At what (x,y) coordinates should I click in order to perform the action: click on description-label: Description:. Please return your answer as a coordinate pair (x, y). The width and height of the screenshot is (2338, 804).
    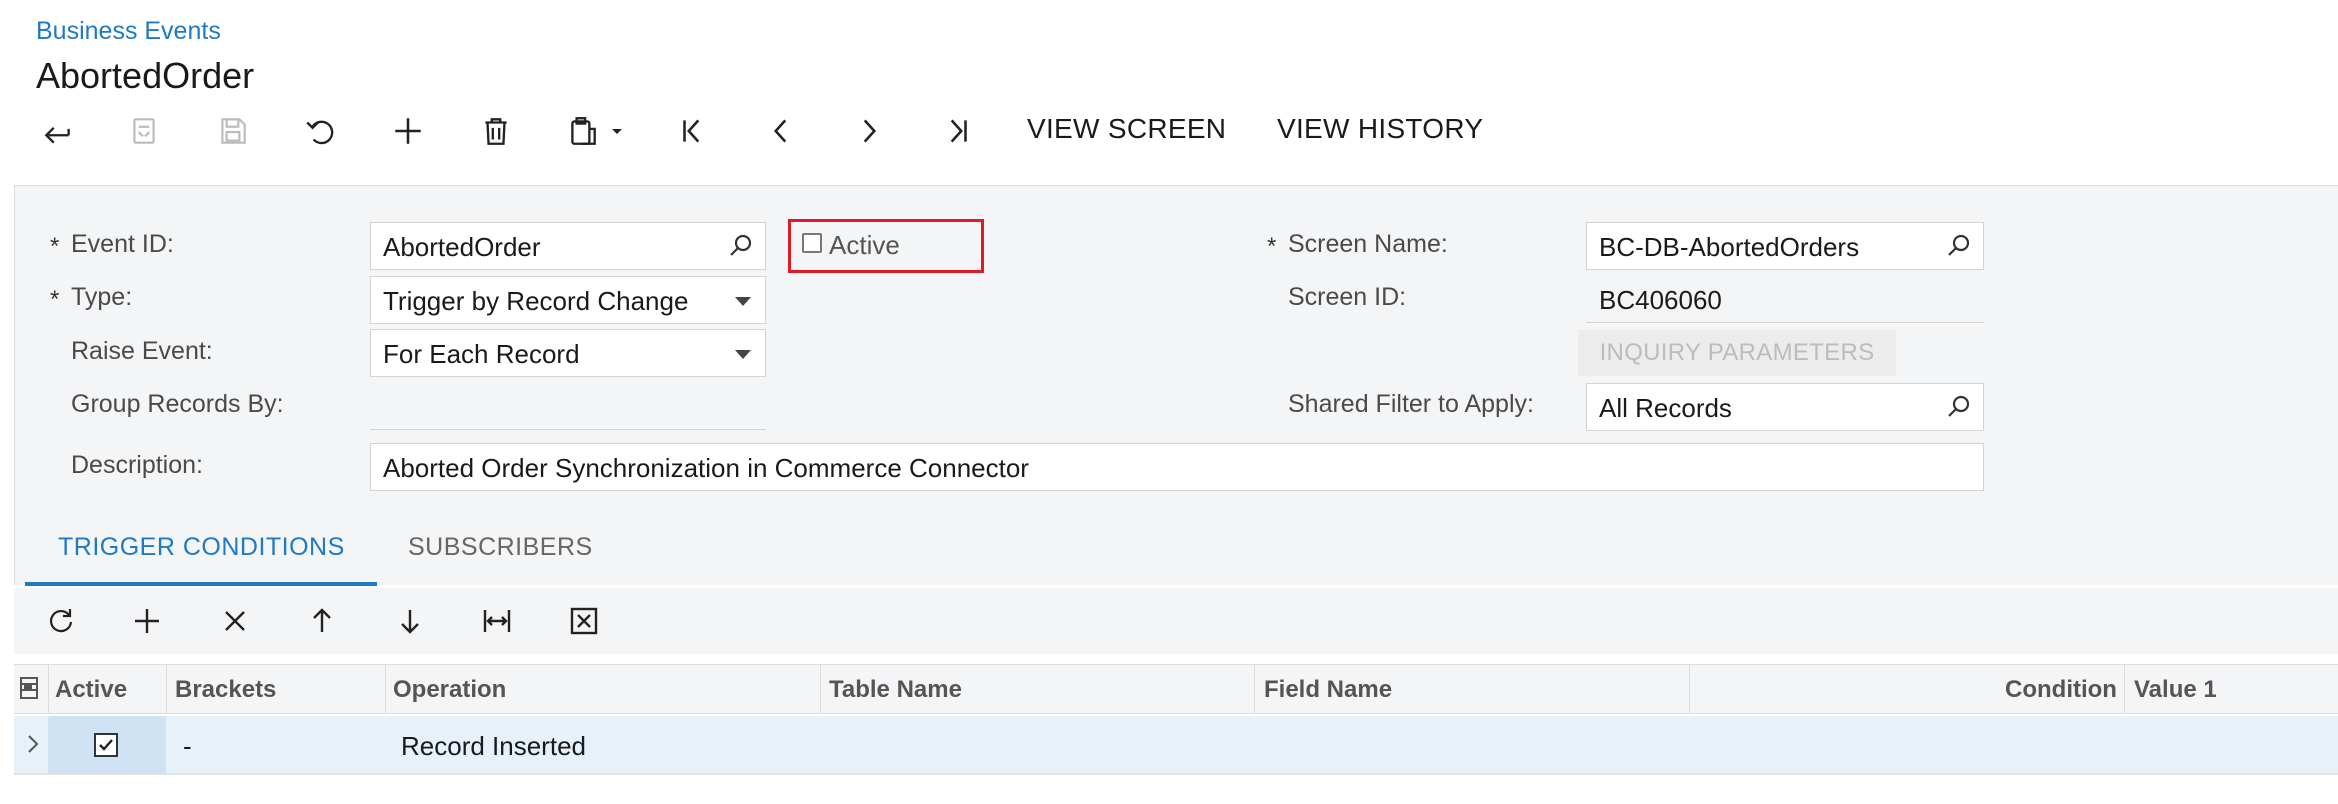
    Looking at the image, I should click on (137, 465).